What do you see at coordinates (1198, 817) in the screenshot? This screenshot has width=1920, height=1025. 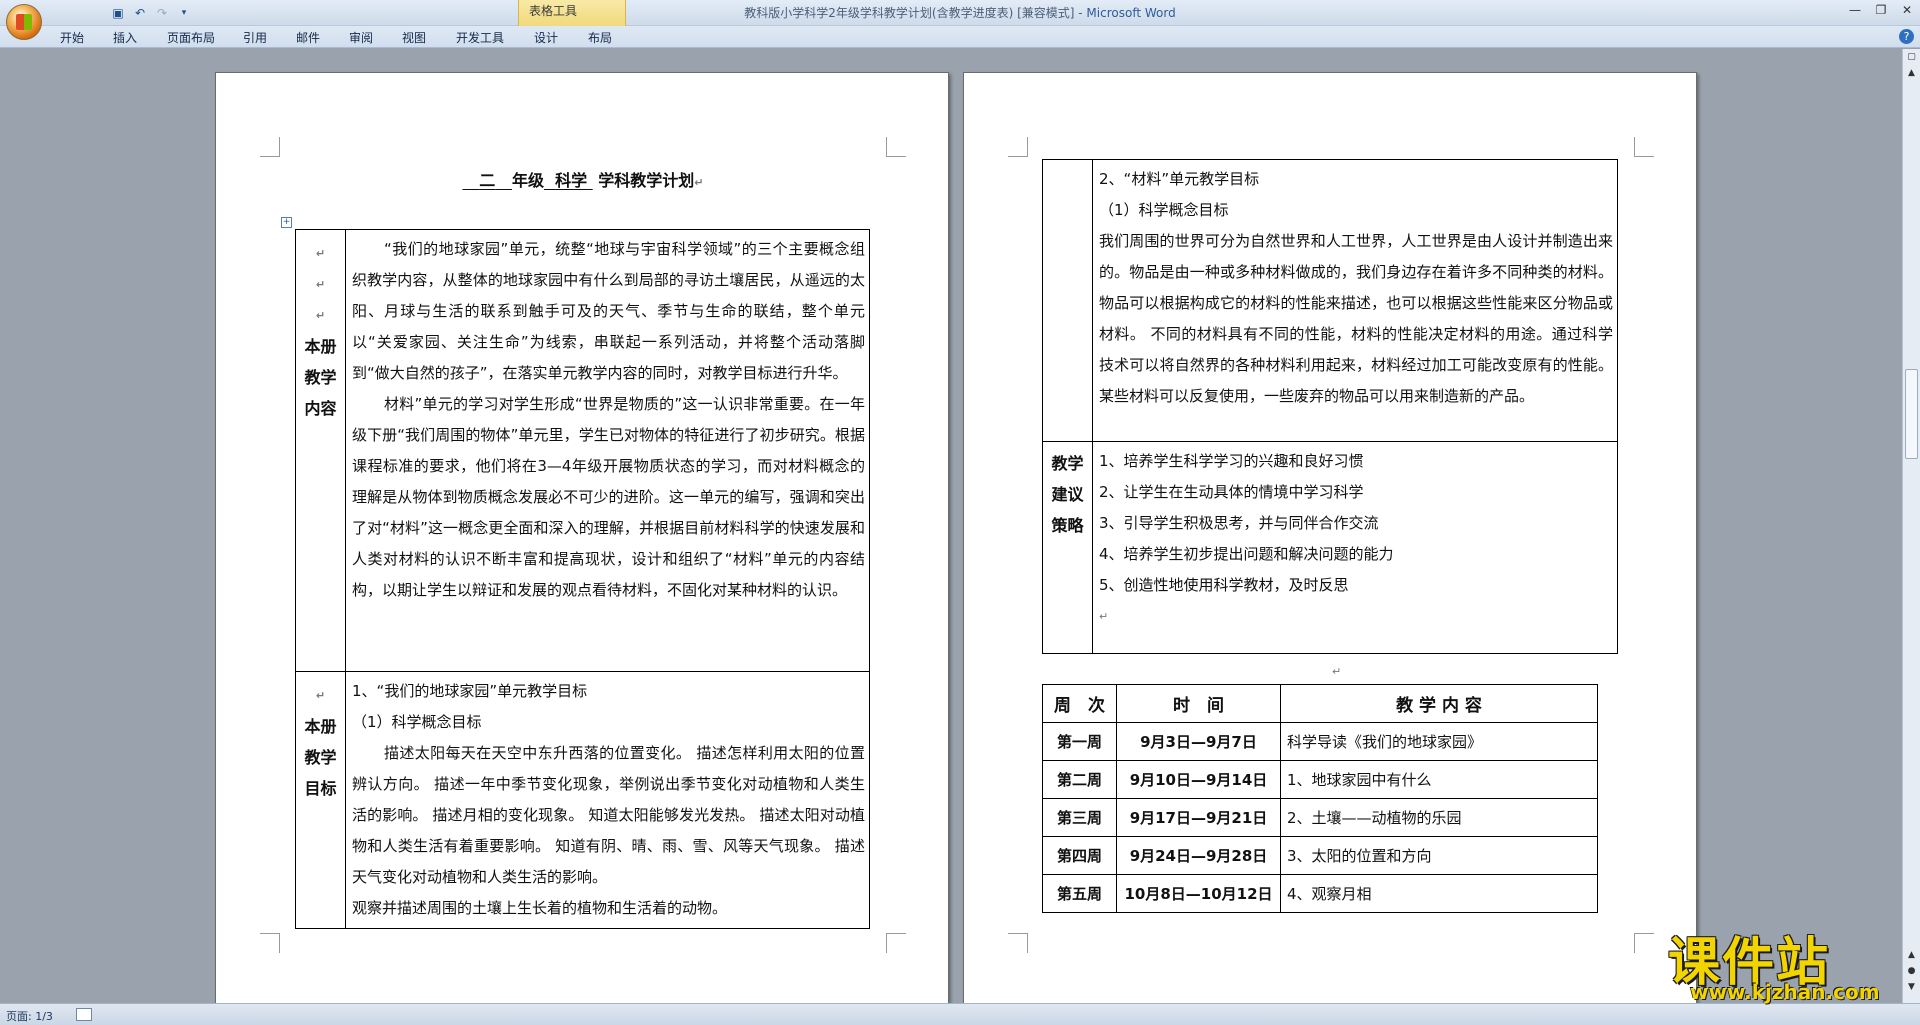 I see `schedule-time: 9月17日—9月21日` at bounding box center [1198, 817].